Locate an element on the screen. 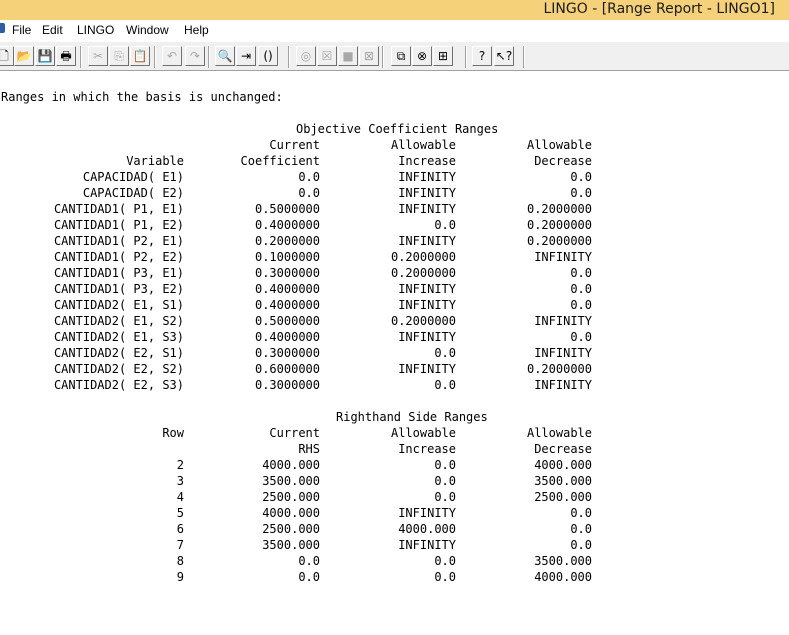 This screenshot has height=635, width=789. menu-lingo: LINGO is located at coordinates (95, 30).